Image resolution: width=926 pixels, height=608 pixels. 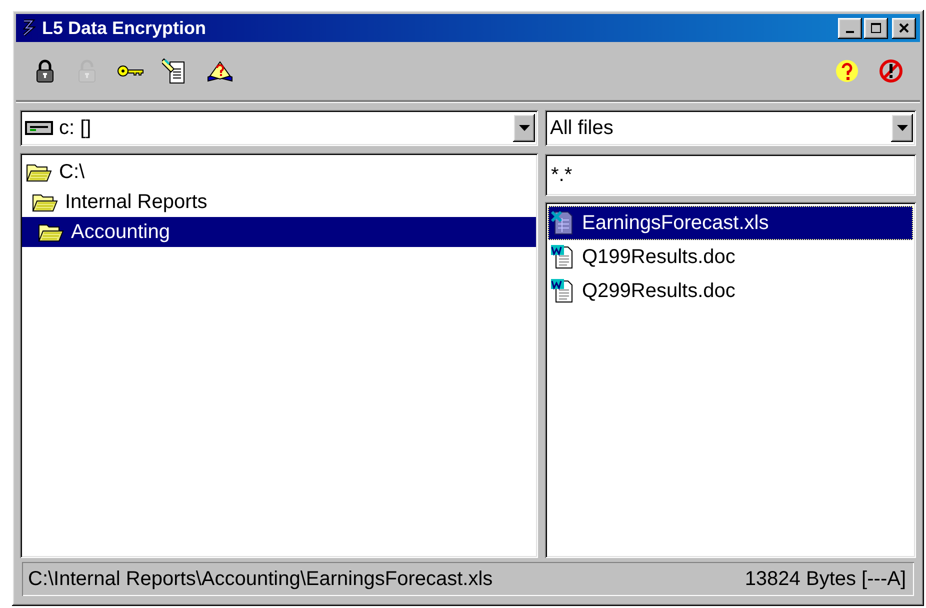 I want to click on drive-dropdown: c: [], so click(x=279, y=128).